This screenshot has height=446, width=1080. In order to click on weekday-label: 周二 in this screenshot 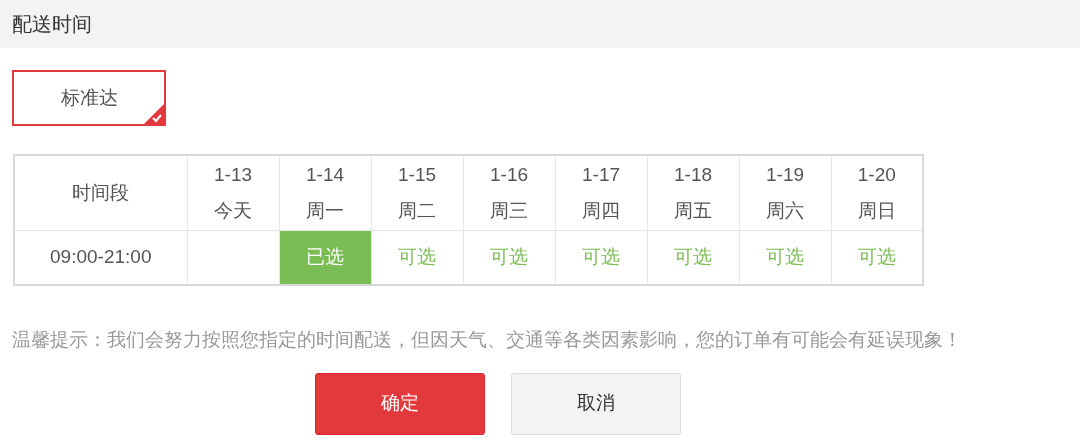, I will do `click(417, 210)`.